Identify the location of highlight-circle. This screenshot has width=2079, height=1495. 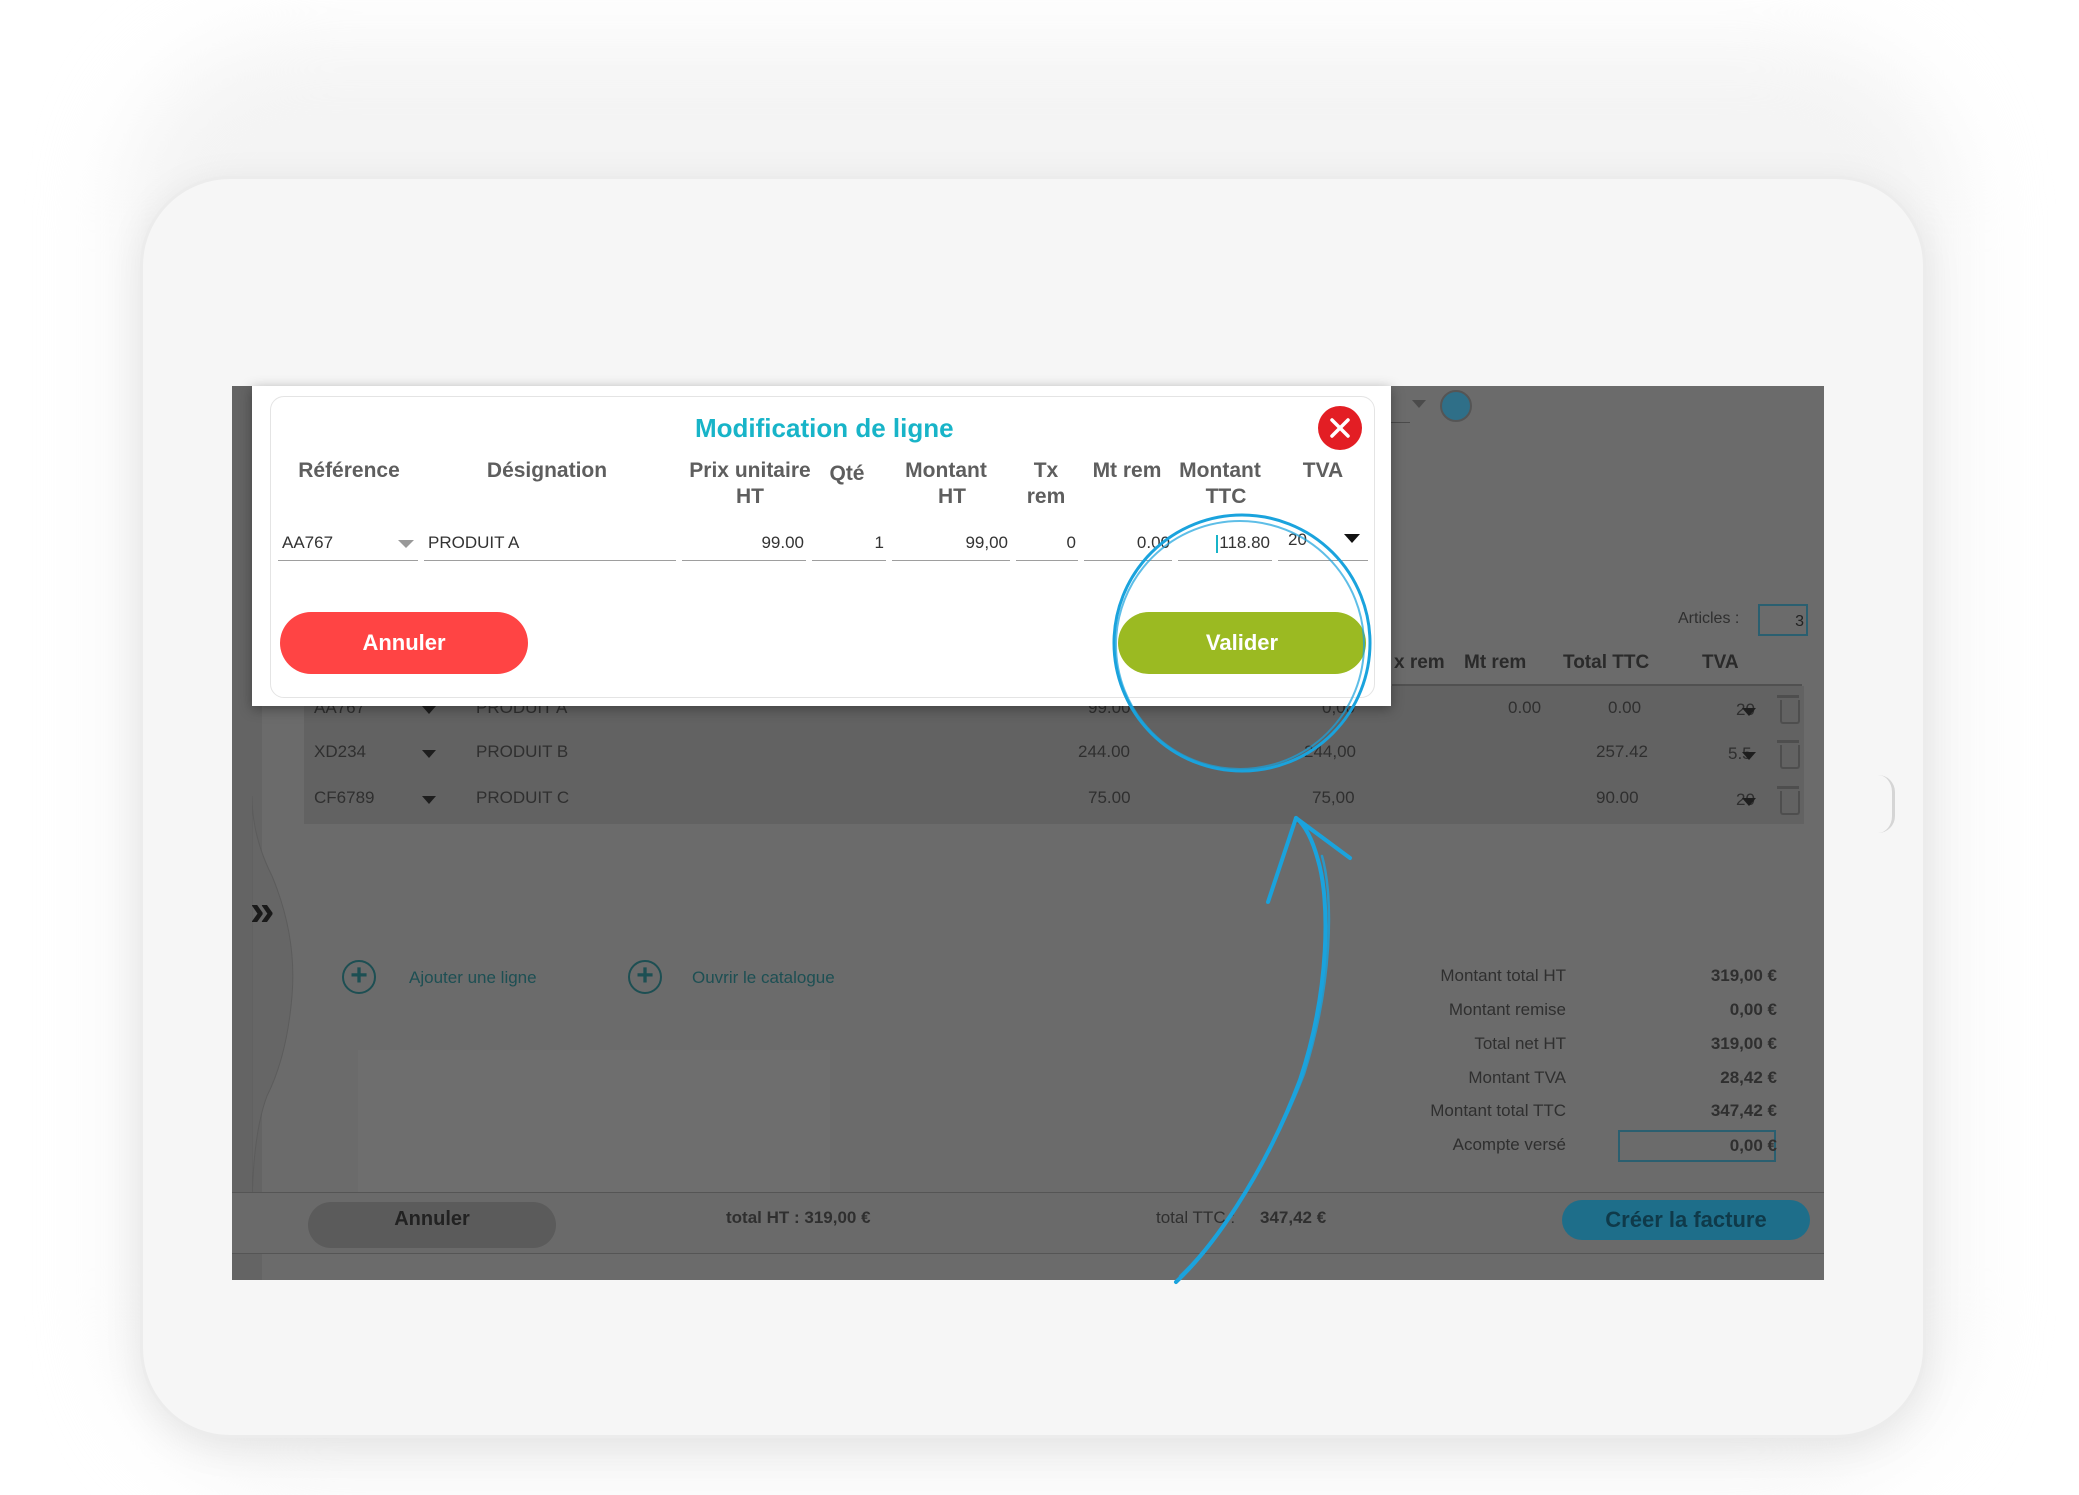
(1242, 643).